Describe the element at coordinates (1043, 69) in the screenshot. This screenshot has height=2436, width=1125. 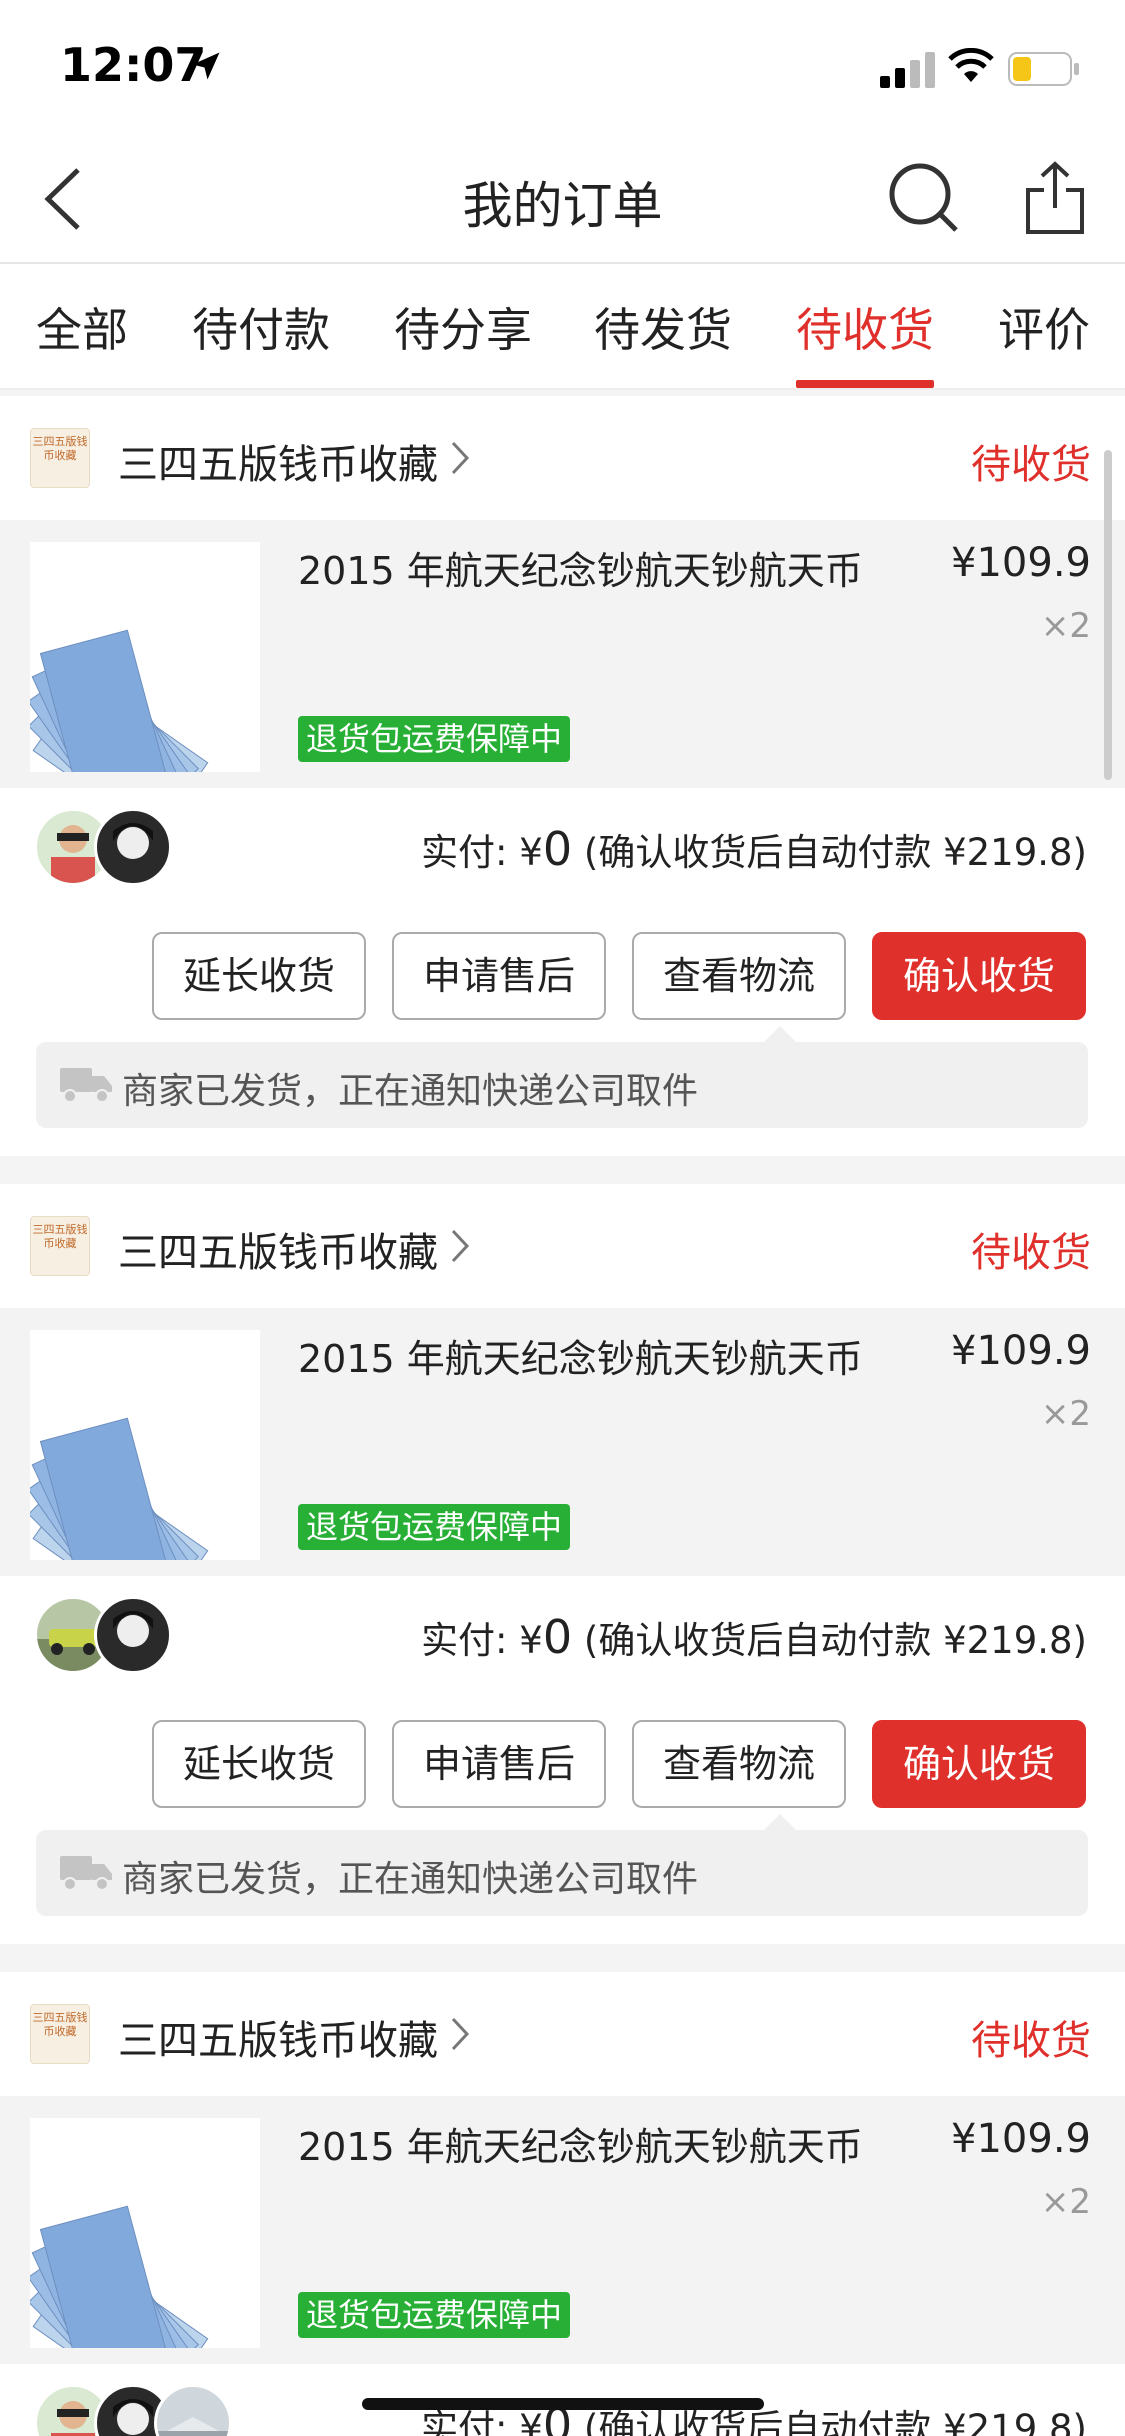
I see `battery-icon` at that location.